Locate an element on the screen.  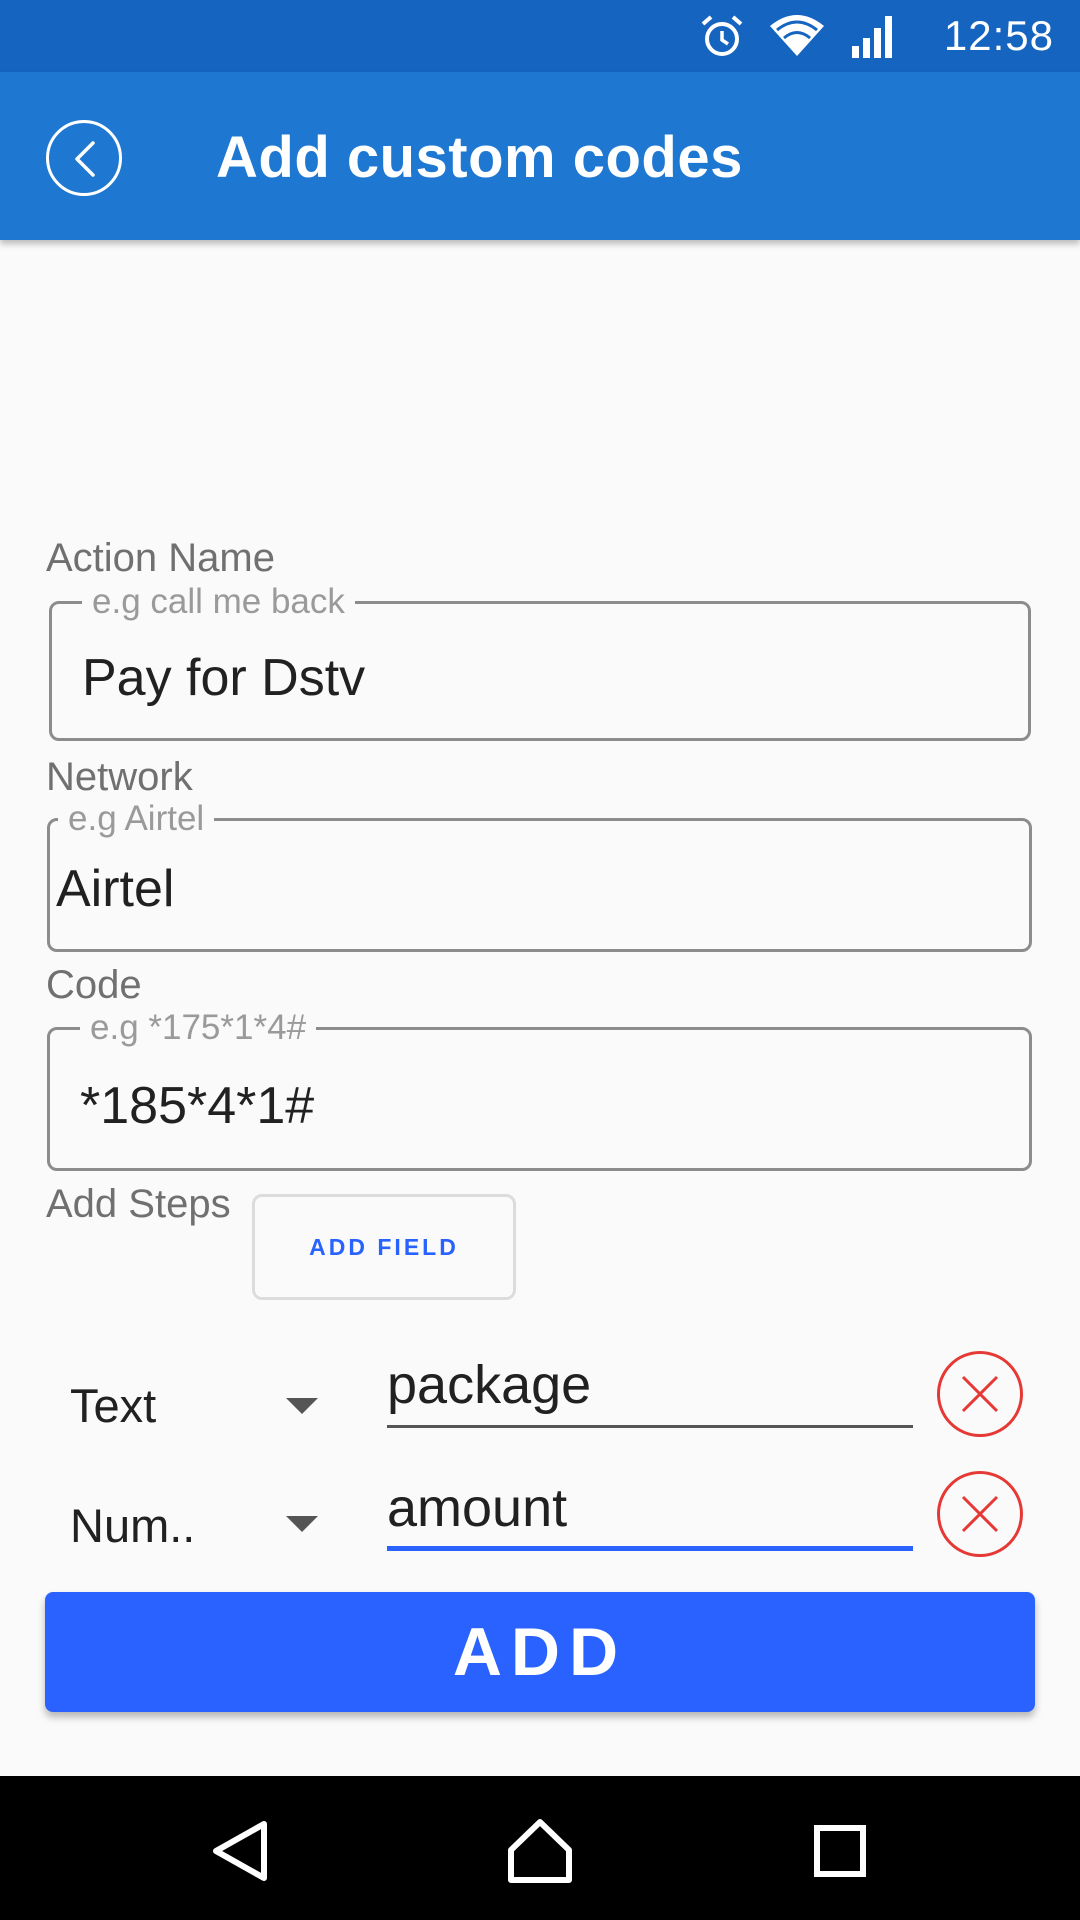
back-button is located at coordinates (84, 158).